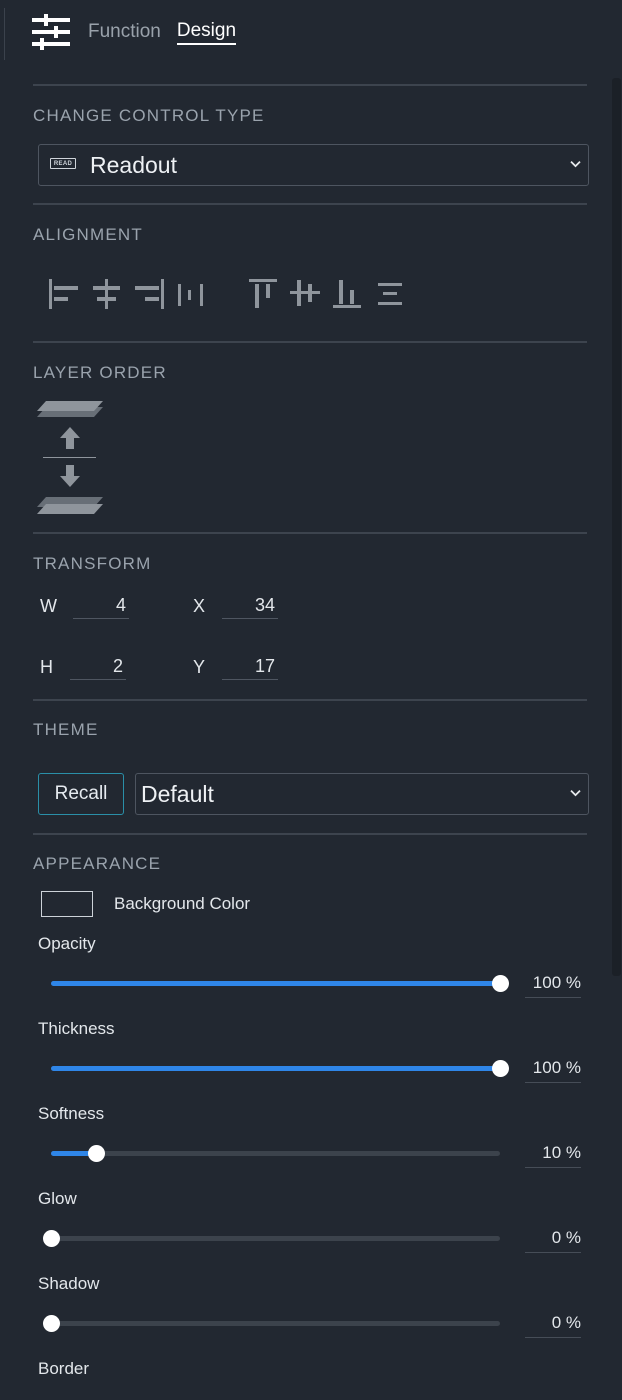 Image resolution: width=622 pixels, height=1400 pixels. Describe the element at coordinates (46, 667) in the screenshot. I see `height-label: H` at that location.